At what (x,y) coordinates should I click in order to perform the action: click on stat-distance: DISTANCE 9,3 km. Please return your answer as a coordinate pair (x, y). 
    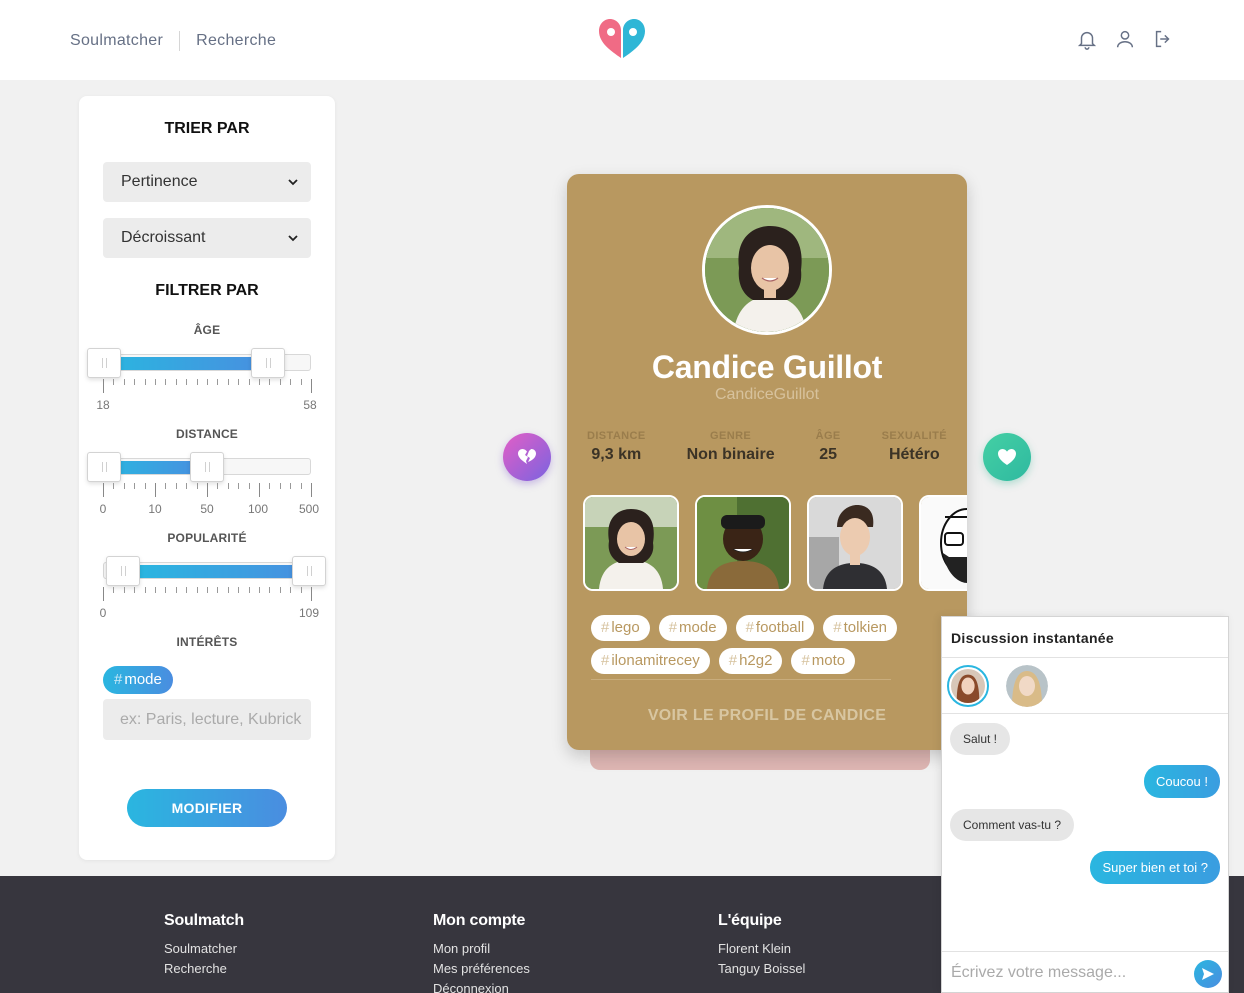
    Looking at the image, I should click on (616, 447).